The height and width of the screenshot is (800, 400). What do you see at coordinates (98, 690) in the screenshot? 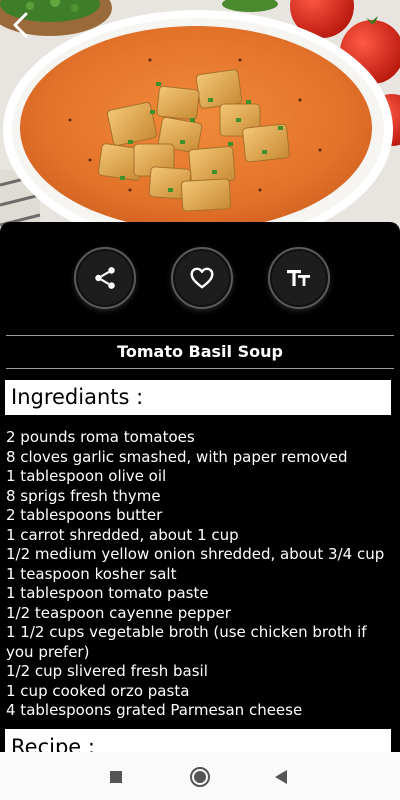
I see `ingredient-item: 1 cup cooked orzo pasta` at bounding box center [98, 690].